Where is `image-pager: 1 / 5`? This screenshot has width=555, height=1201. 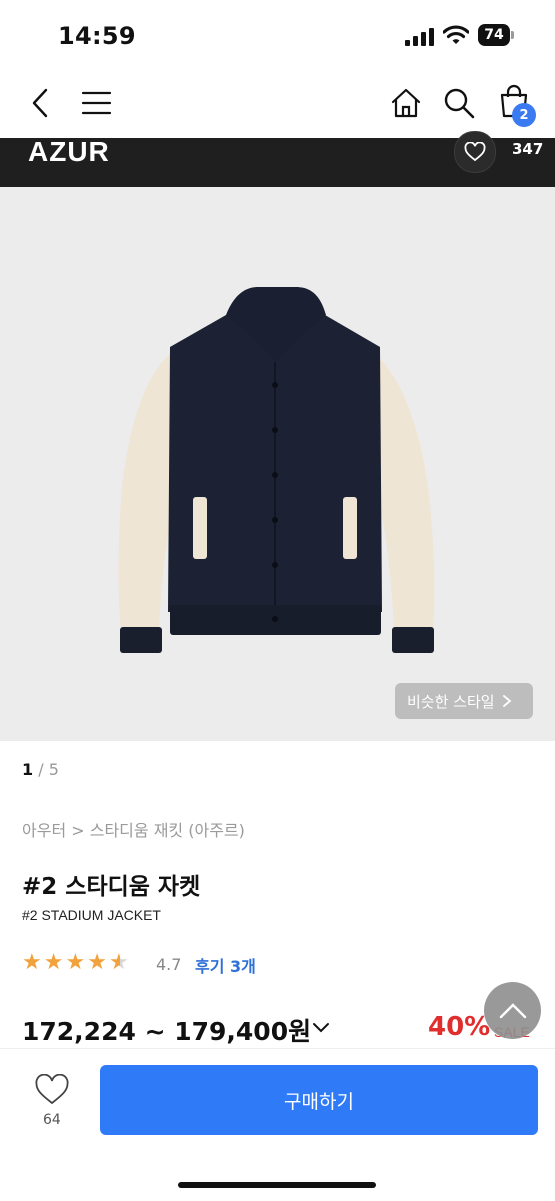
image-pager: 1 / 5 is located at coordinates (40, 769).